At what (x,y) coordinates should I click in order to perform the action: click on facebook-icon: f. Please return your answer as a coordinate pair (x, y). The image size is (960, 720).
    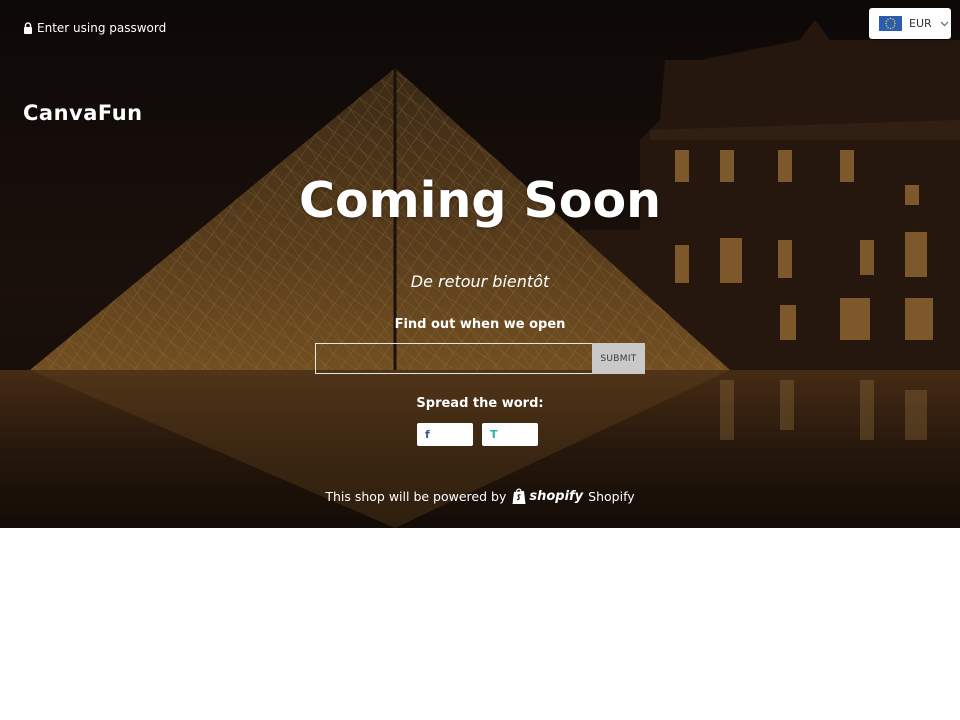
    Looking at the image, I should click on (427, 434).